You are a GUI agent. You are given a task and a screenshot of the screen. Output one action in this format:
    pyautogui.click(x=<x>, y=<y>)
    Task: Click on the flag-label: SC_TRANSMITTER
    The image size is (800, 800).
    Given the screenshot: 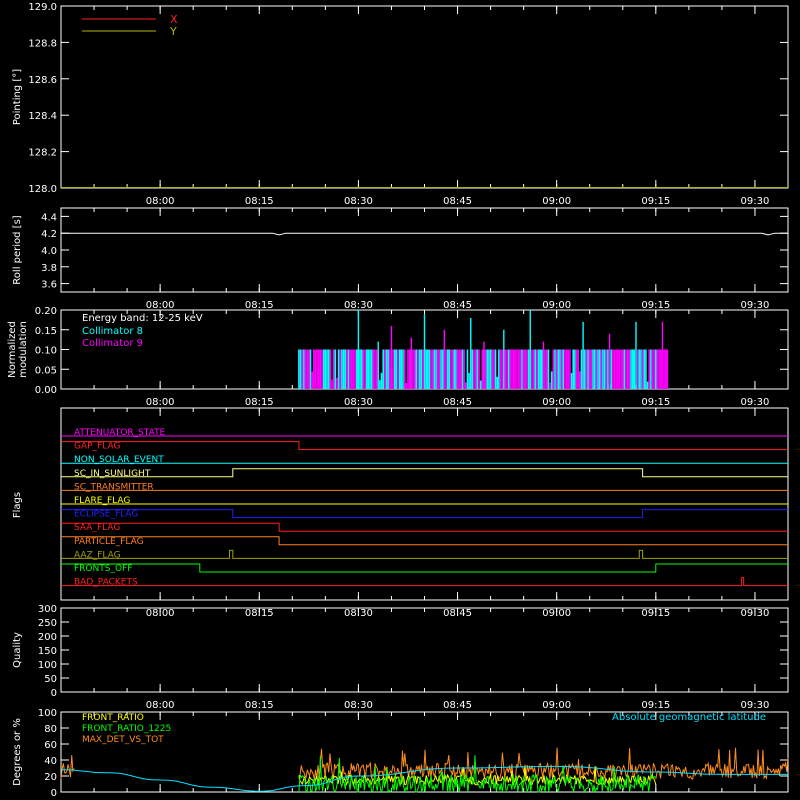 What is the action you would take?
    pyautogui.click(x=114, y=487)
    